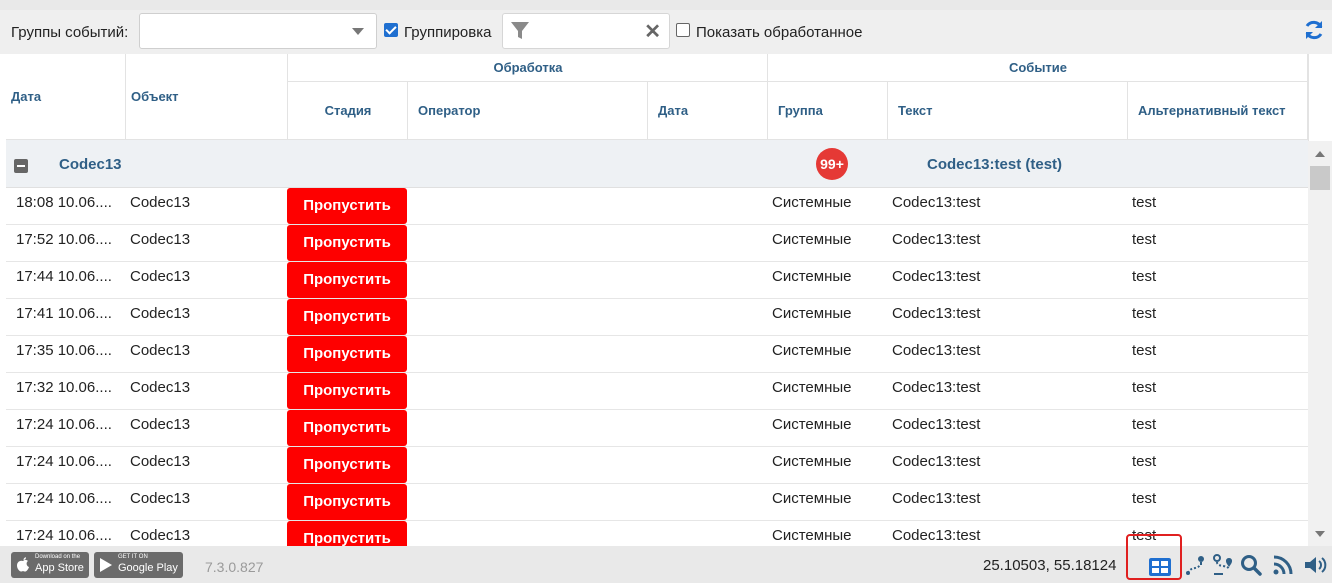  Describe the element at coordinates (1320, 178) in the screenshot. I see `scroll-thumb` at that location.